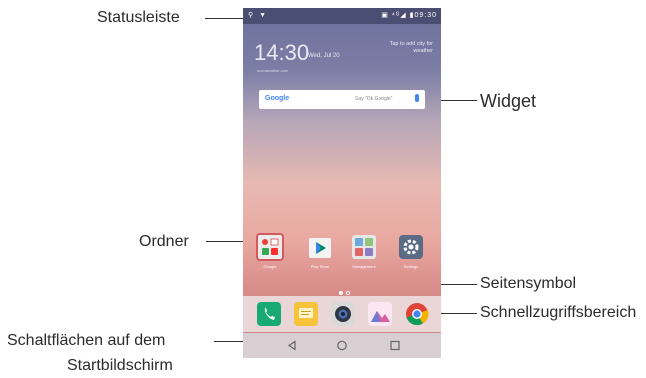 This screenshot has height=378, width=646. What do you see at coordinates (417, 98) in the screenshot?
I see `mic-icon` at bounding box center [417, 98].